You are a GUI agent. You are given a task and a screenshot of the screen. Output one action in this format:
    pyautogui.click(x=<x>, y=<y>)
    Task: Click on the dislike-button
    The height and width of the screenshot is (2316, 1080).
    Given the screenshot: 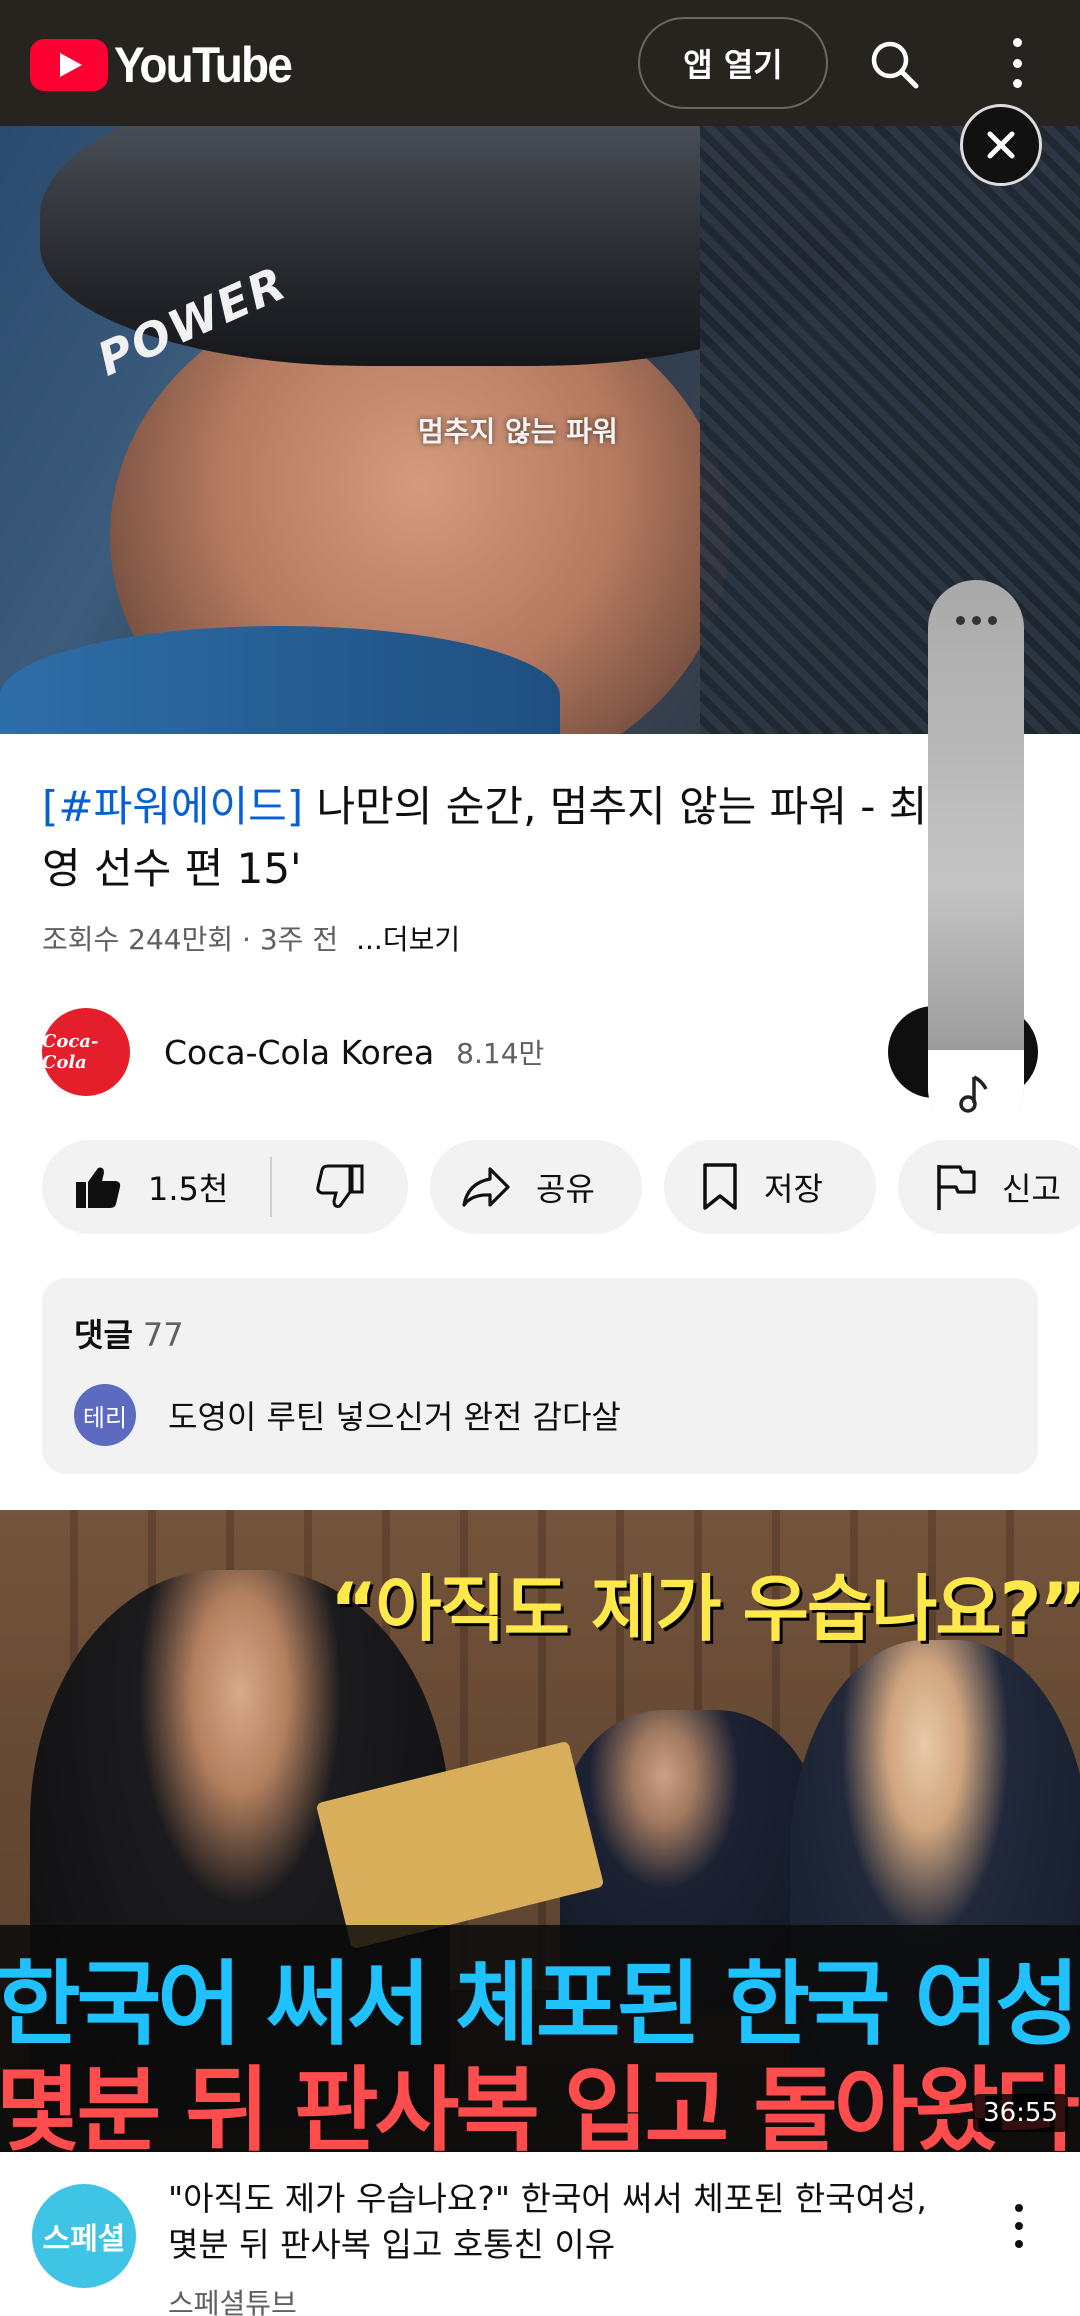 What is the action you would take?
    pyautogui.click(x=340, y=1187)
    